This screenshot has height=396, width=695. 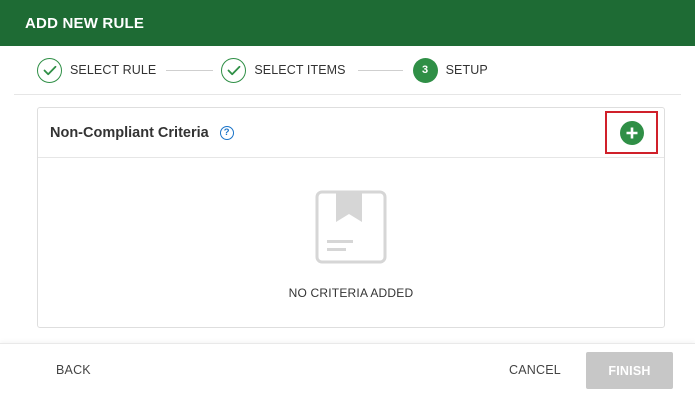 What do you see at coordinates (466, 70) in the screenshot?
I see `step-label: SETUP` at bounding box center [466, 70].